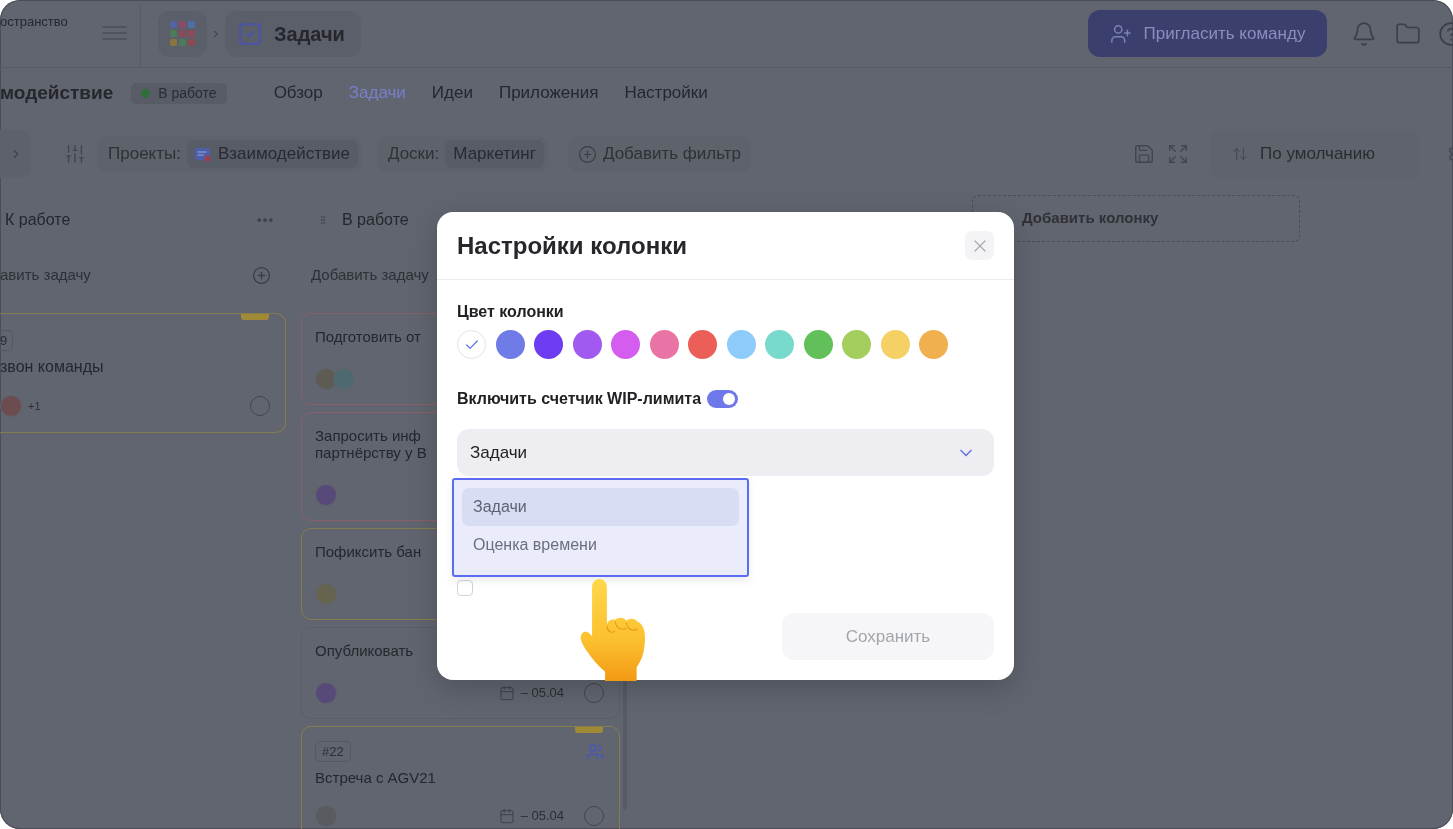  Describe the element at coordinates (7, 340) in the screenshot. I see `task-number-tag: 9` at that location.